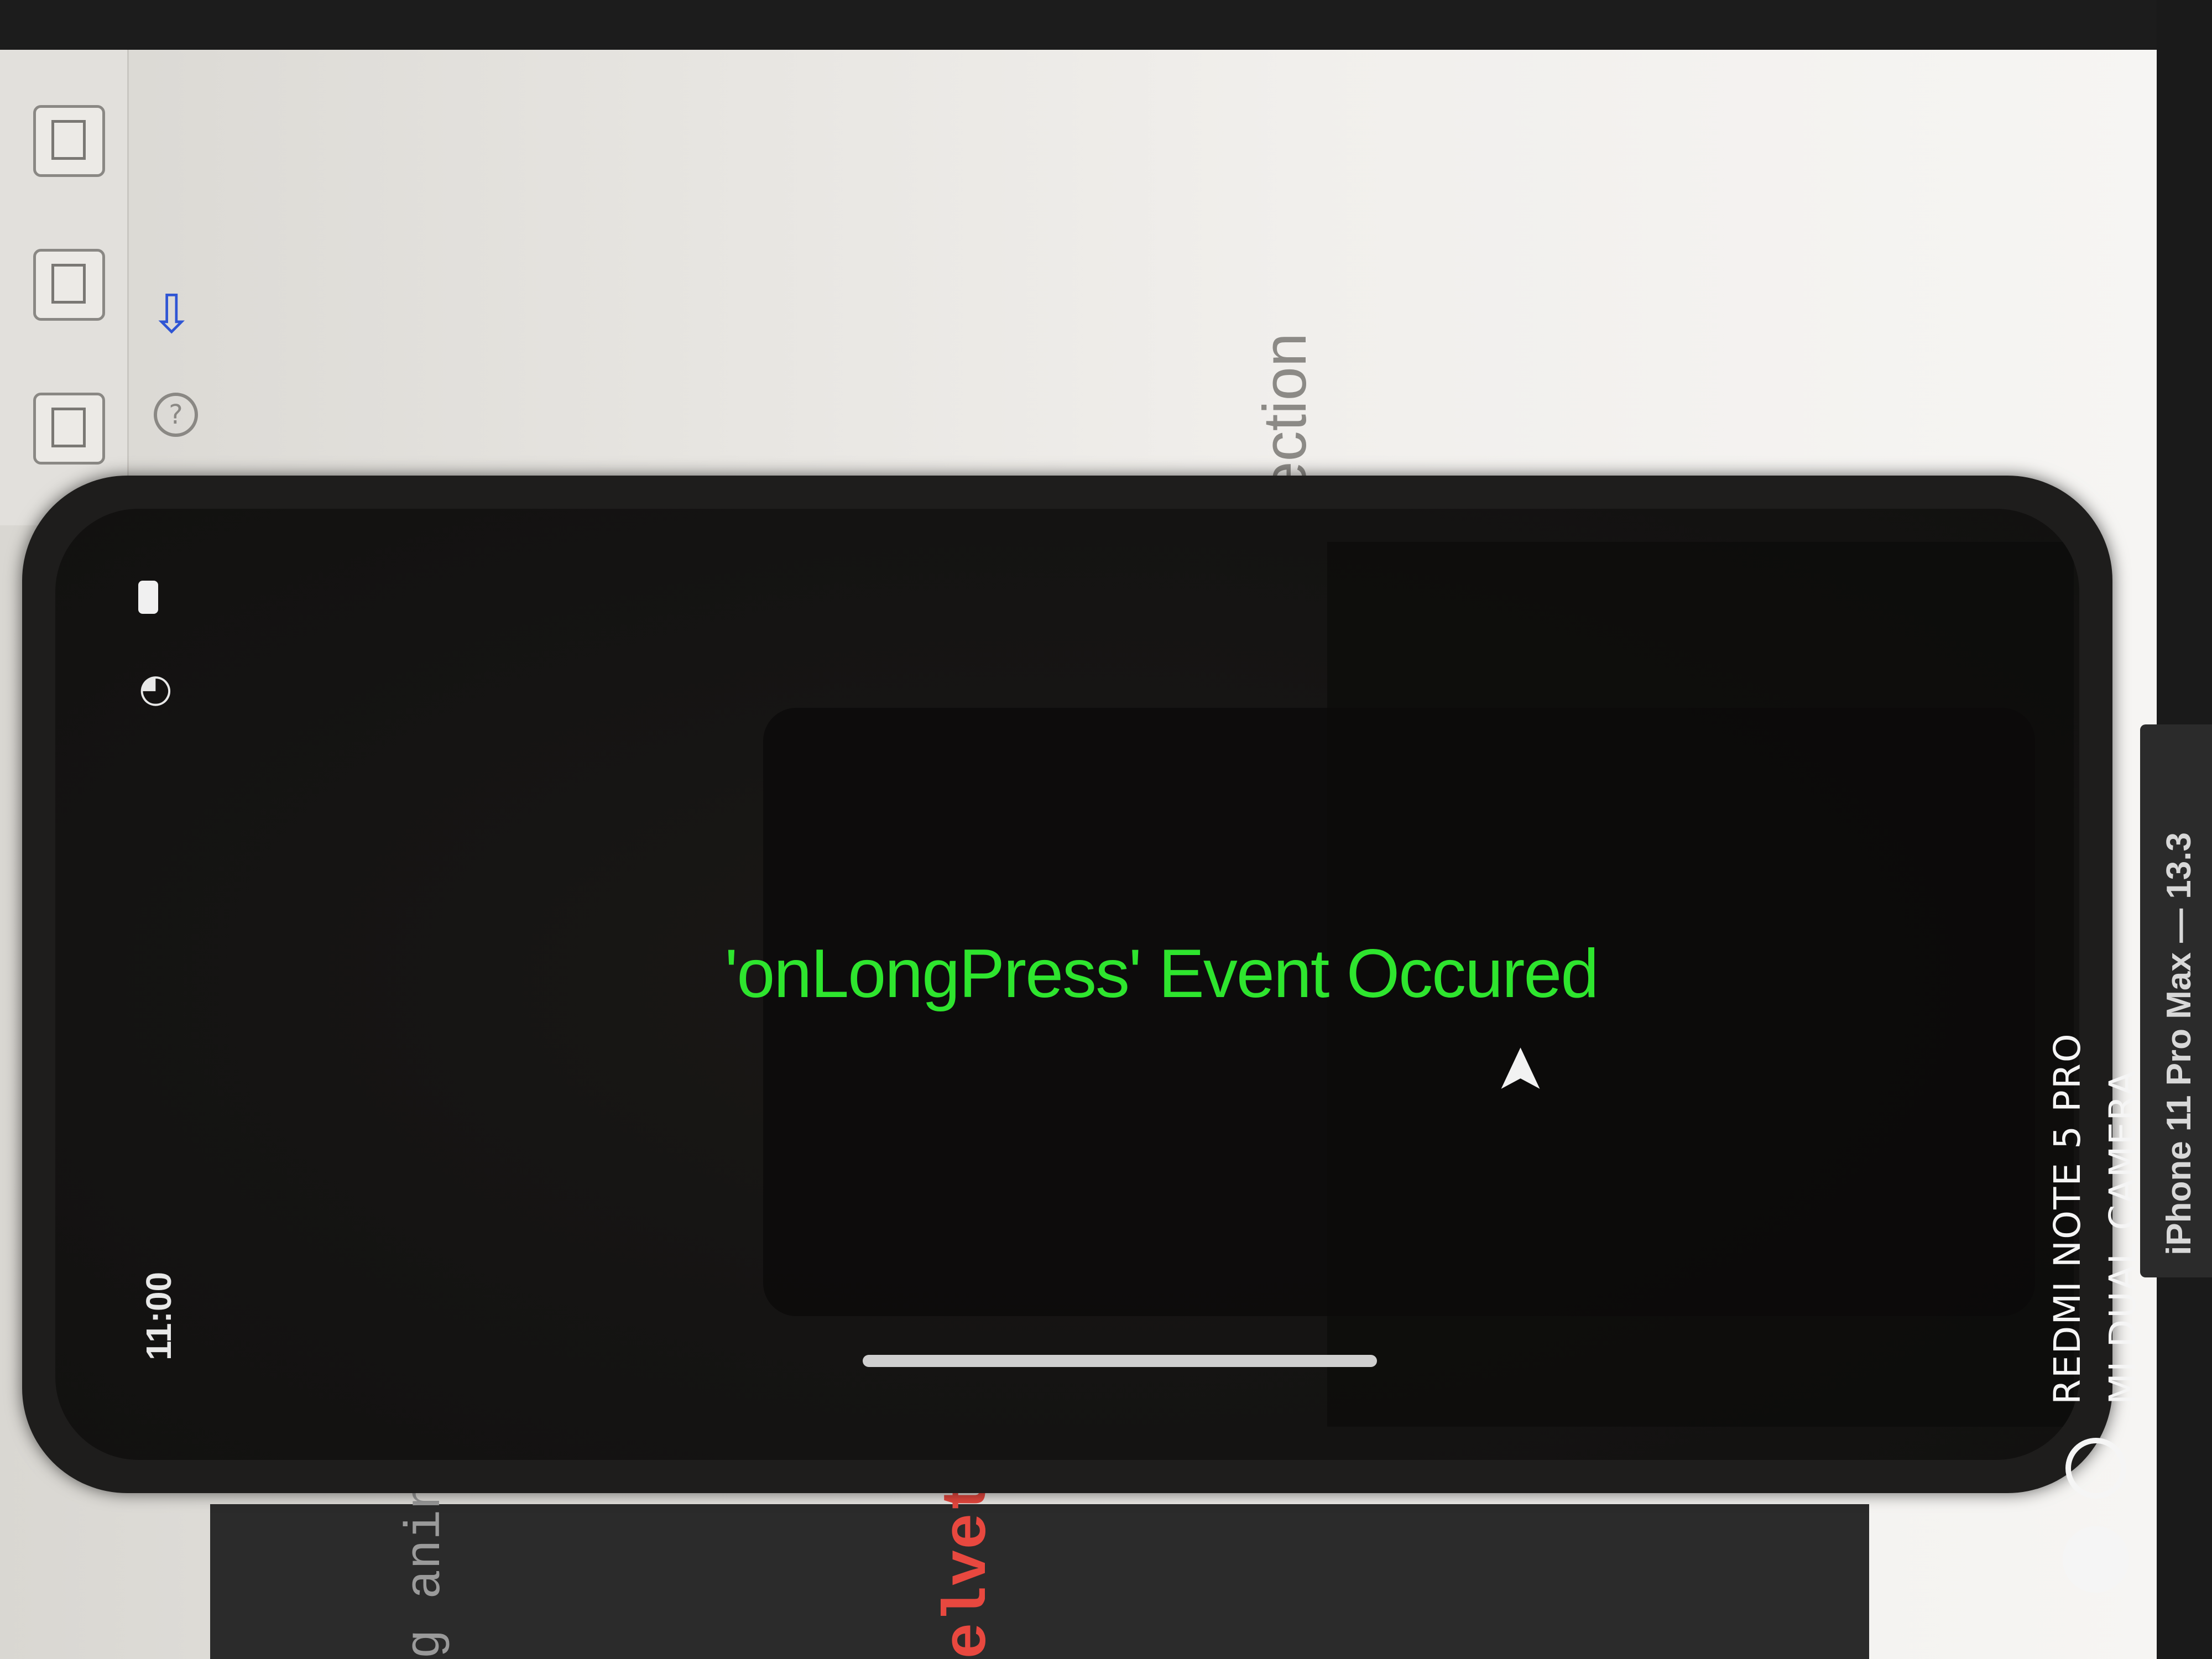  I want to click on status-bar-time: 11:00, so click(159, 1316).